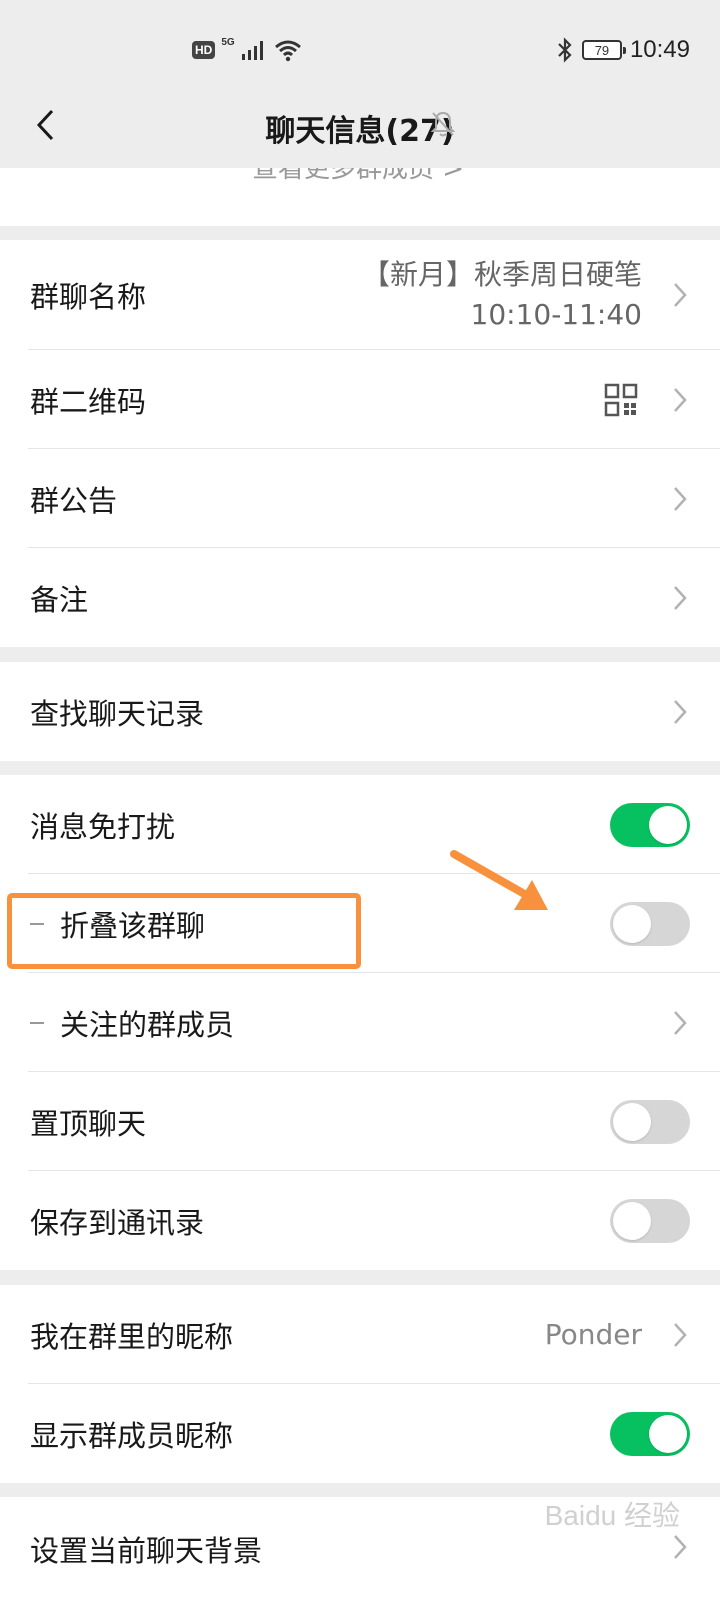 This screenshot has width=720, height=1600. I want to click on my-nickname-row: 我在群里的昵称 Ponder, so click(360, 1334).